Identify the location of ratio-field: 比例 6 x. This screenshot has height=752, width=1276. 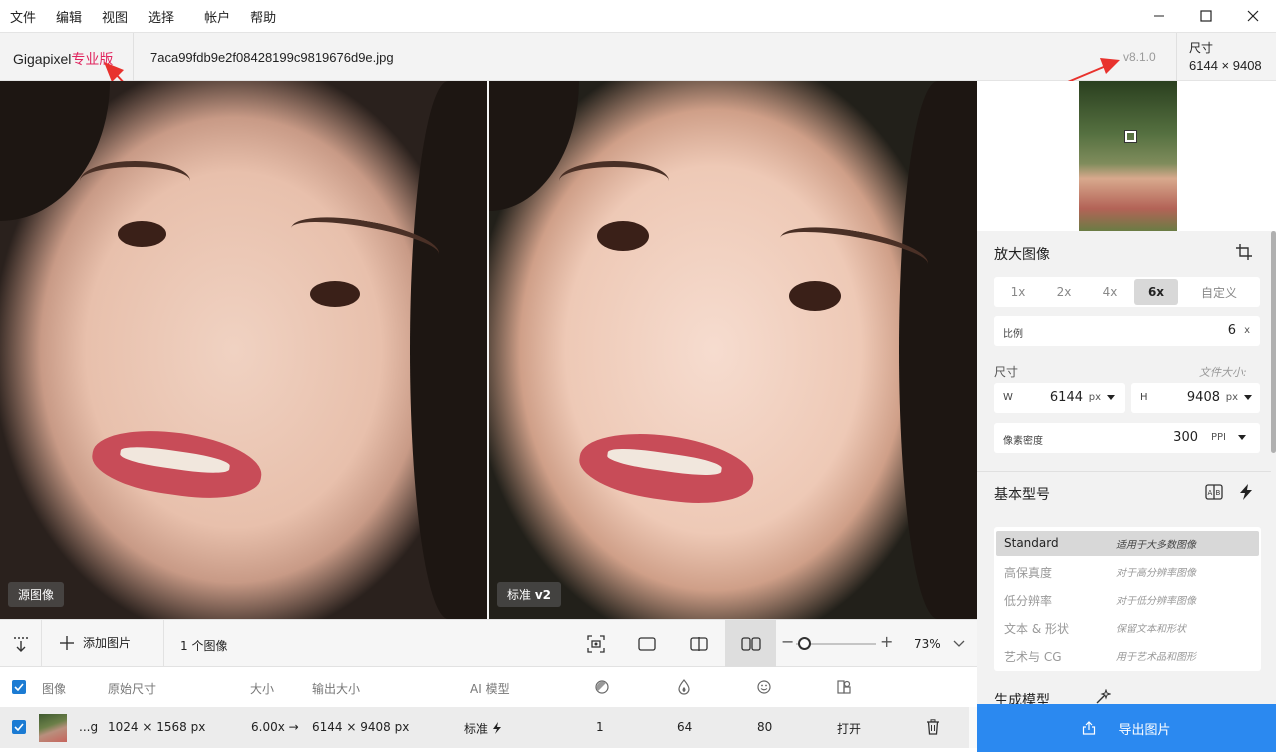
(1127, 331).